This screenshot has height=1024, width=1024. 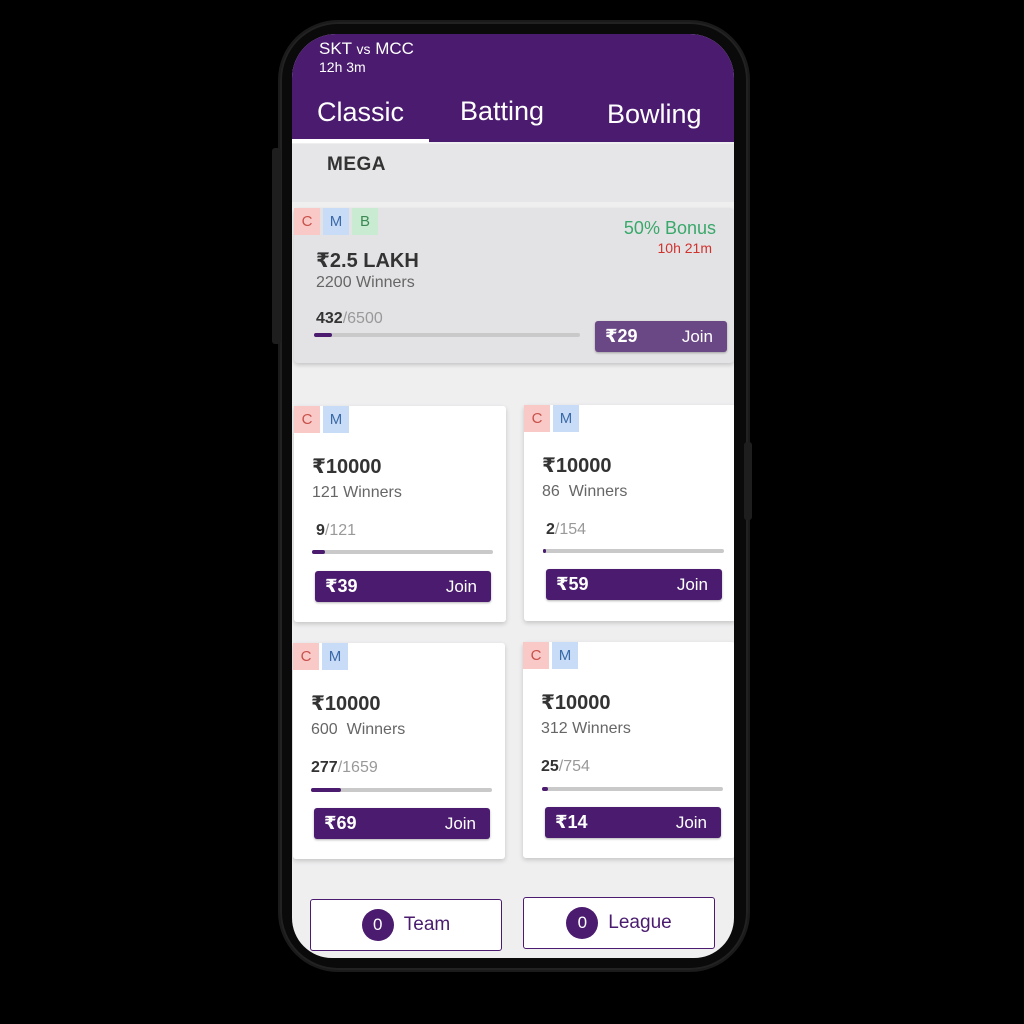 I want to click on league-count-badge: 0, so click(x=582, y=923).